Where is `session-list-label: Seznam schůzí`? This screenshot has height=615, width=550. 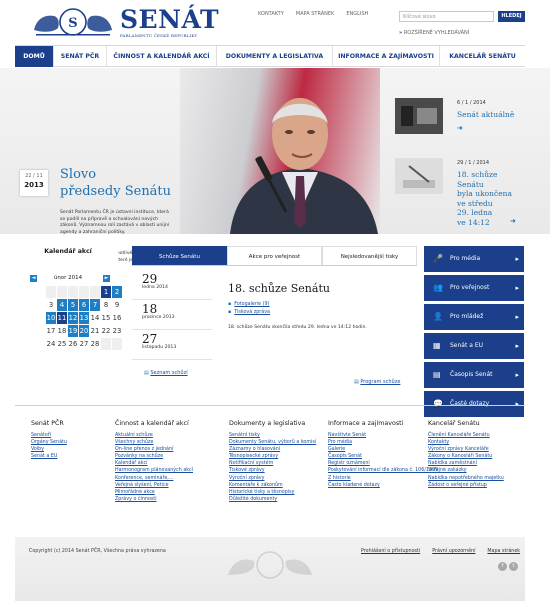
session-list-label: Seznam schůzí is located at coordinates (168, 373).